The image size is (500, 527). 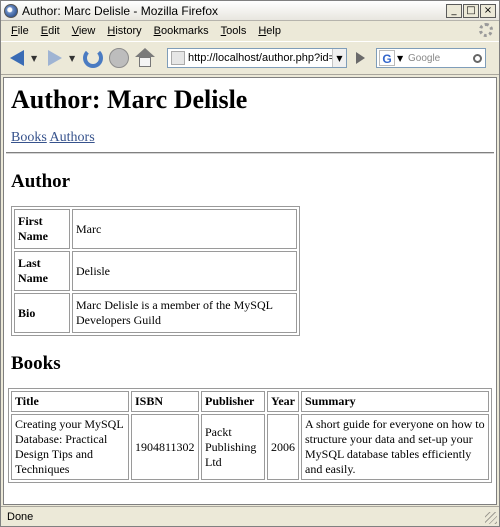 What do you see at coordinates (437, 58) in the screenshot?
I see `search-input: Google` at bounding box center [437, 58].